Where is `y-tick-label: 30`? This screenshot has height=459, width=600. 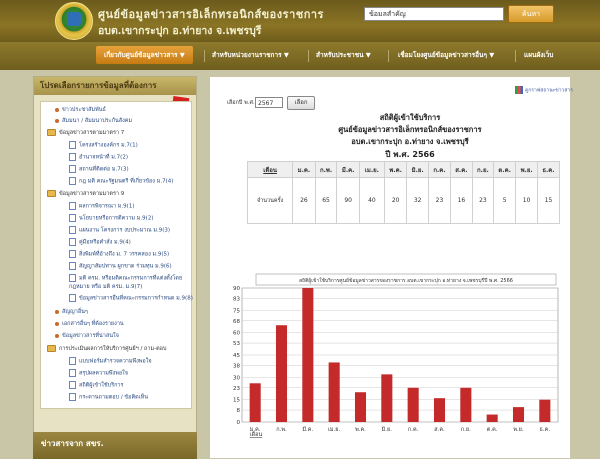
y-tick-label: 30 is located at coordinates (236, 378).